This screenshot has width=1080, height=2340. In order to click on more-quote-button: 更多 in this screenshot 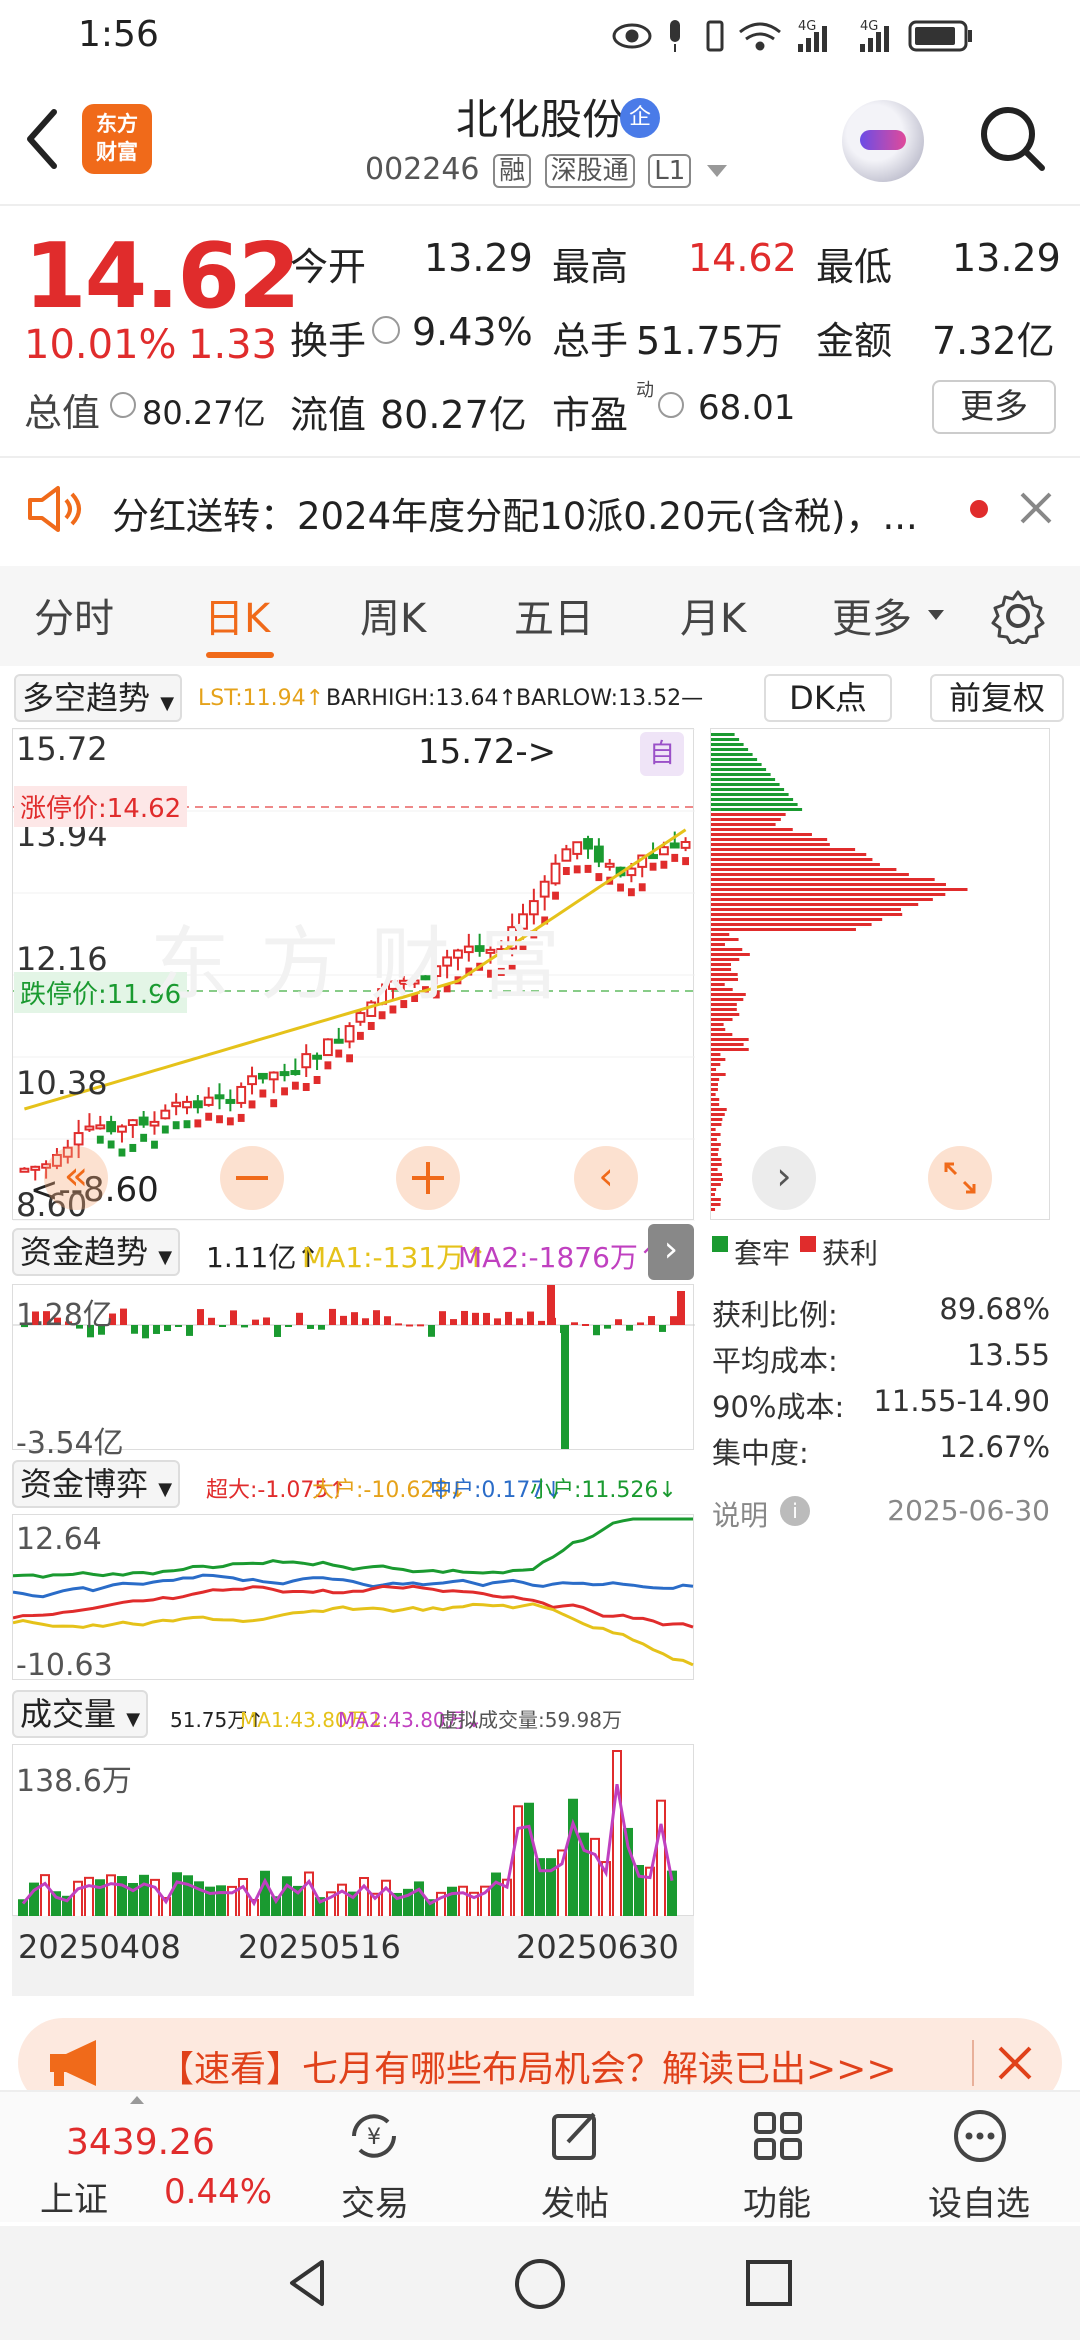, I will do `click(994, 407)`.